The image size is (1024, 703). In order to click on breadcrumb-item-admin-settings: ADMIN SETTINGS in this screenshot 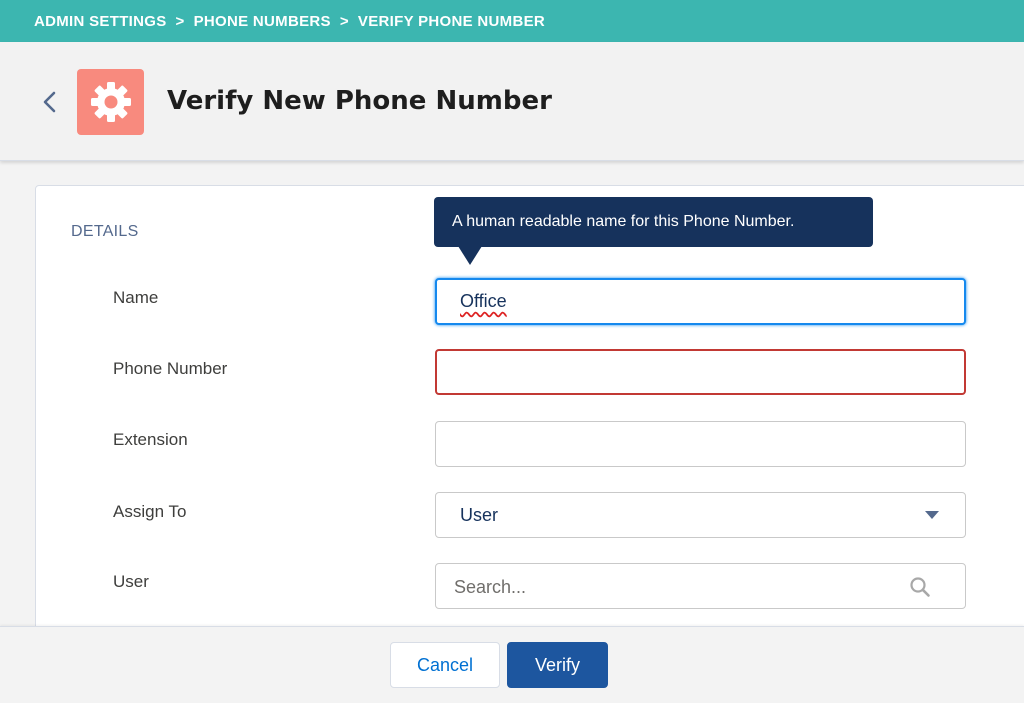, I will do `click(100, 21)`.